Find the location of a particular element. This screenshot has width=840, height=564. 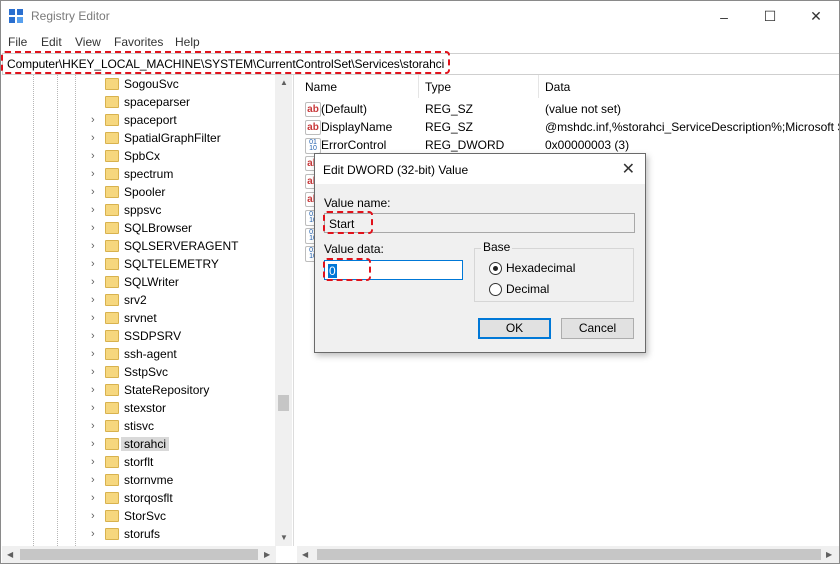

dialog-close-icon: ✕ is located at coordinates (628, 169).